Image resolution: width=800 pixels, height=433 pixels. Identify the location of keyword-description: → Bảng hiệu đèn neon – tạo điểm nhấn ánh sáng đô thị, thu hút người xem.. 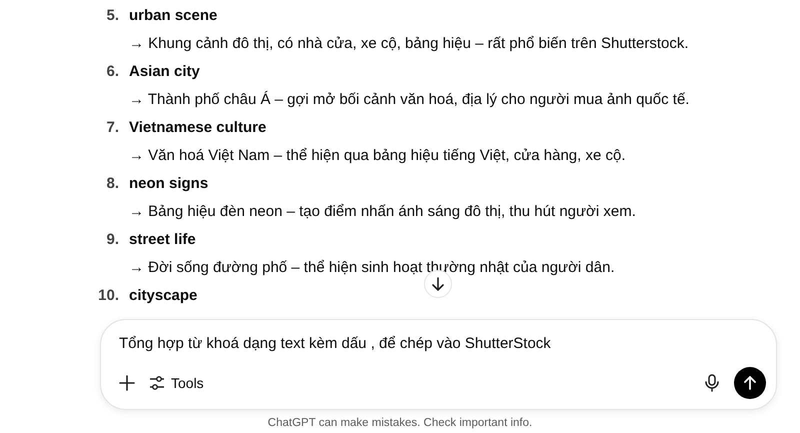
(382, 212).